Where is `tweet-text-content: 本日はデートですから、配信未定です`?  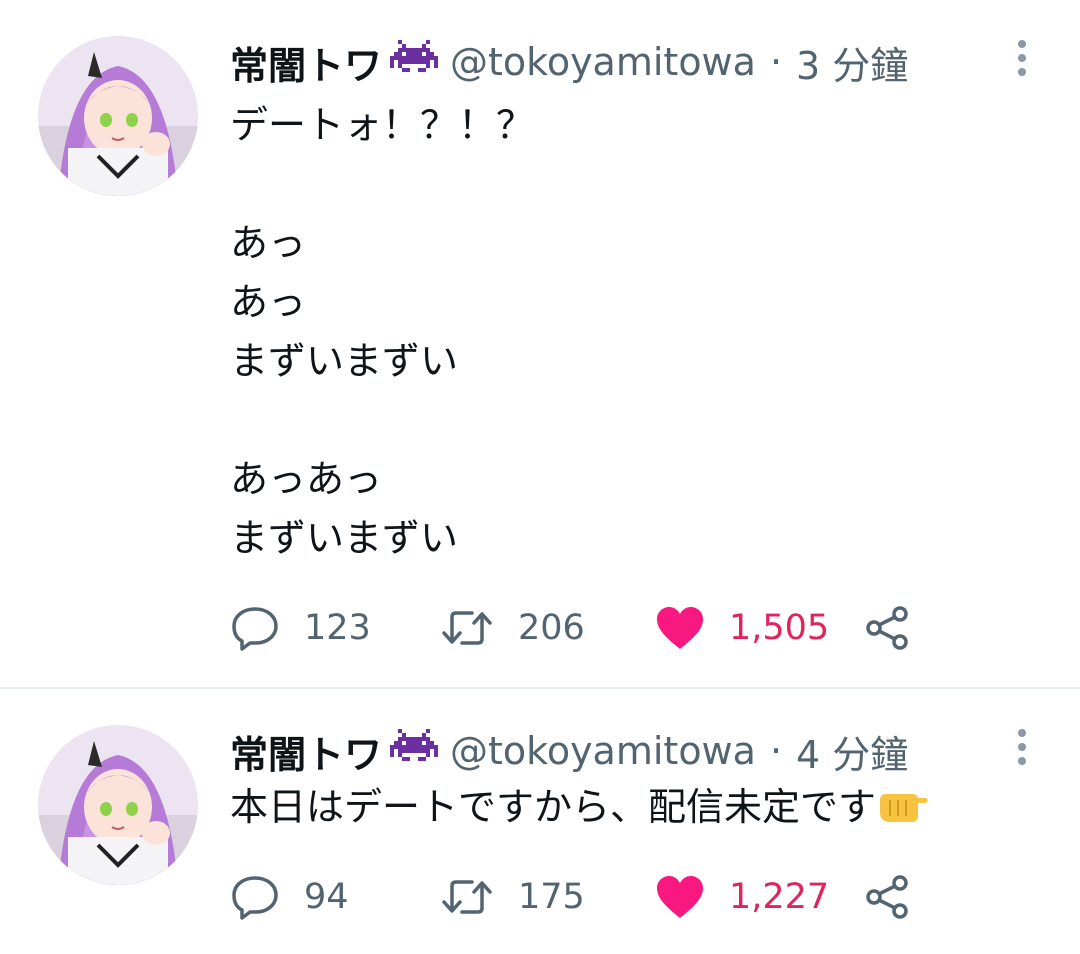 tweet-text-content: 本日はデートですから、配信未定です is located at coordinates (553, 807).